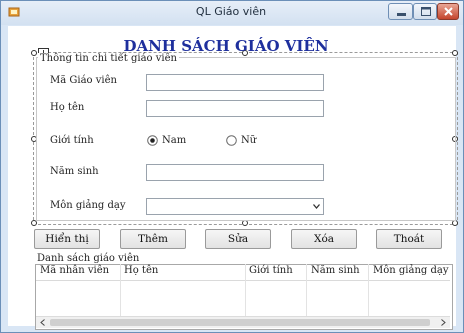 The image size is (464, 333). I want to click on chevron-down-icon, so click(316, 206).